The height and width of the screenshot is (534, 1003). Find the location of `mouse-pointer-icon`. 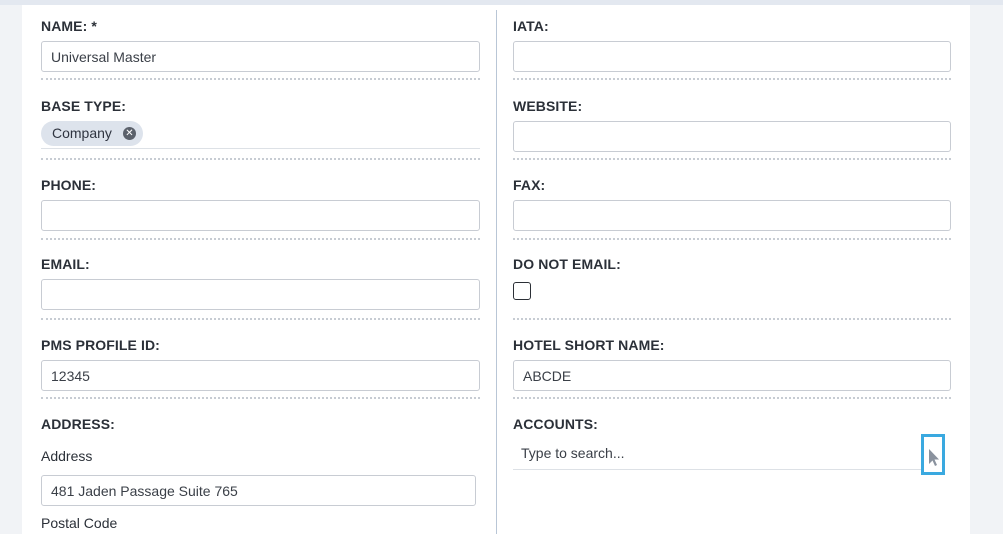

mouse-pointer-icon is located at coordinates (934, 457).